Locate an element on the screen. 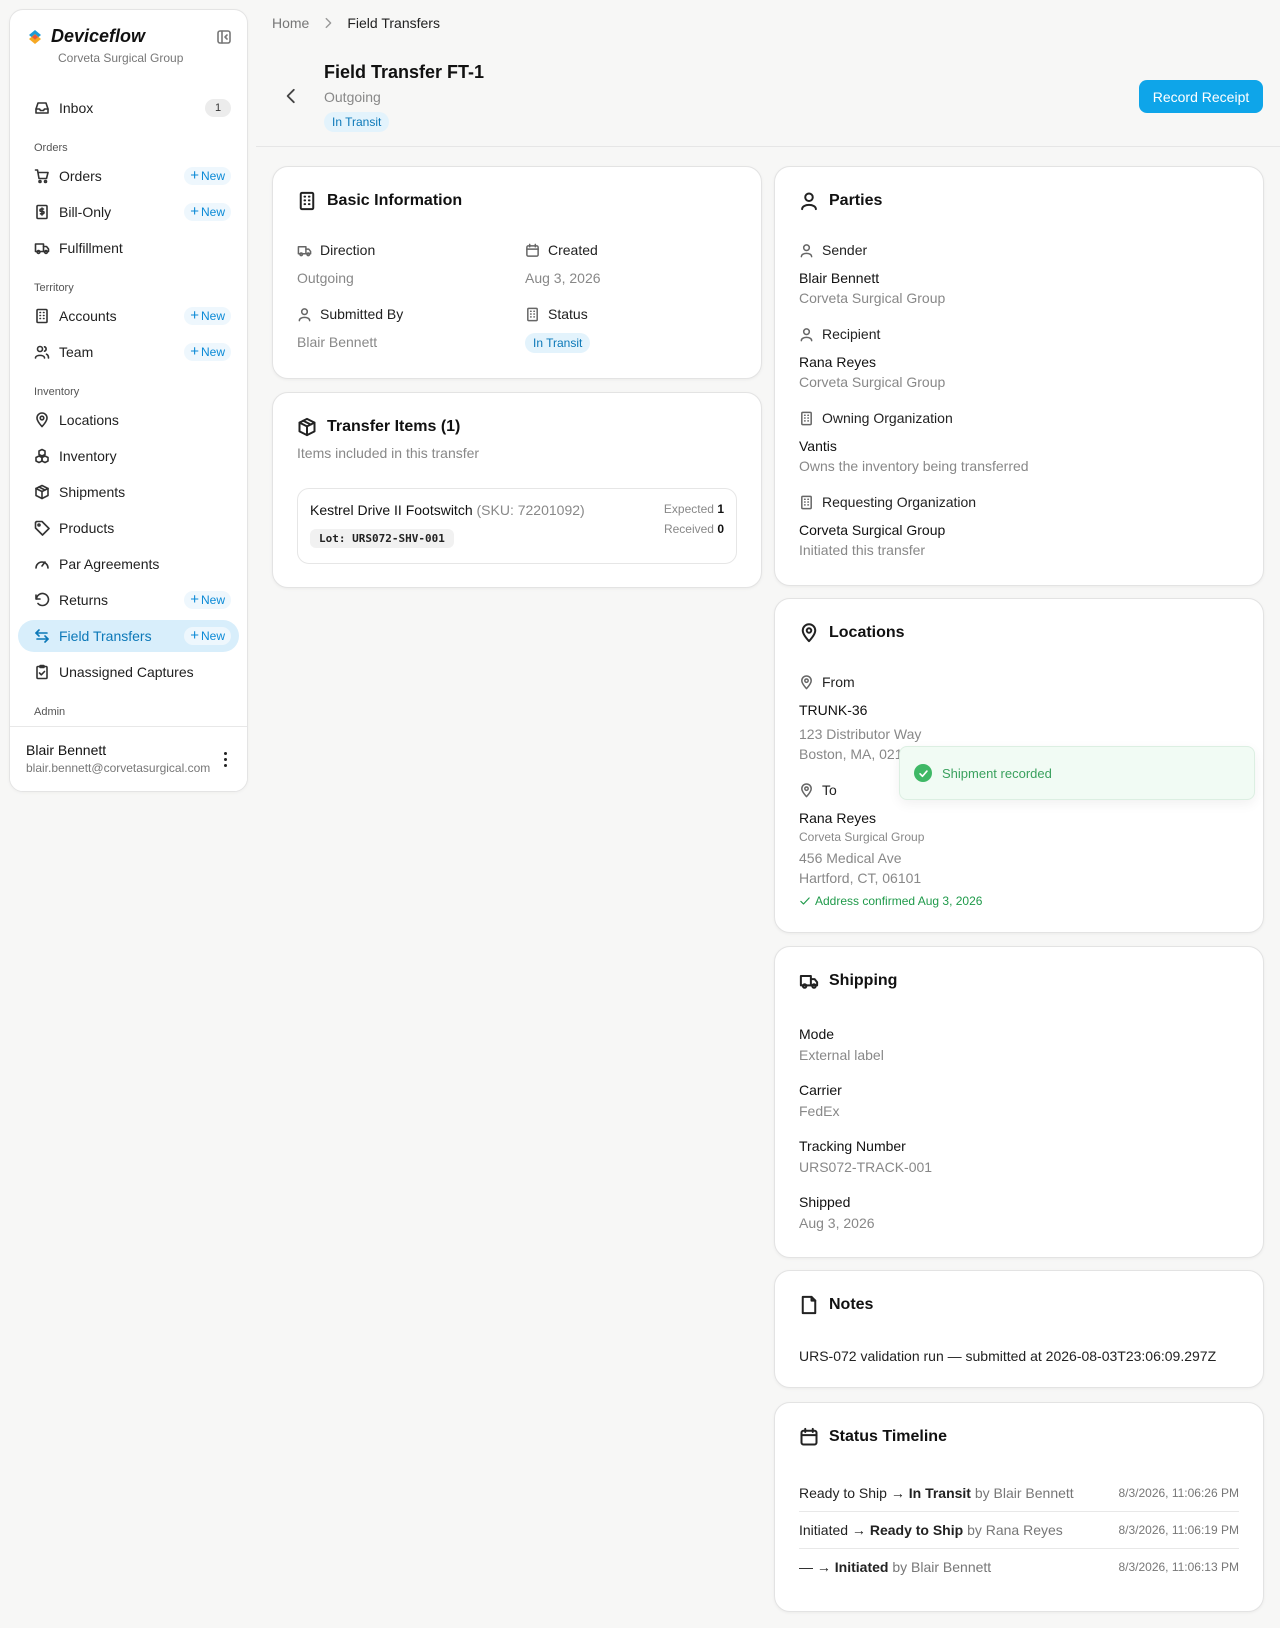  card-title: Notes is located at coordinates (851, 1304).